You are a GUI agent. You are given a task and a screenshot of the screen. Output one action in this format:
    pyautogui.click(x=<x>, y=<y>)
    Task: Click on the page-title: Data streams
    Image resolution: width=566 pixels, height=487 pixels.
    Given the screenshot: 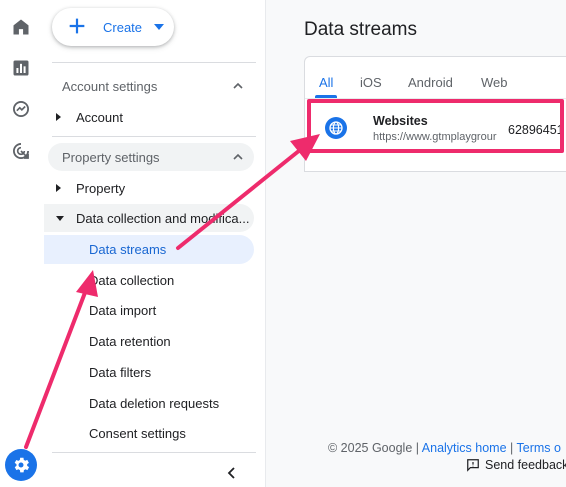 What is the action you would take?
    pyautogui.click(x=360, y=29)
    